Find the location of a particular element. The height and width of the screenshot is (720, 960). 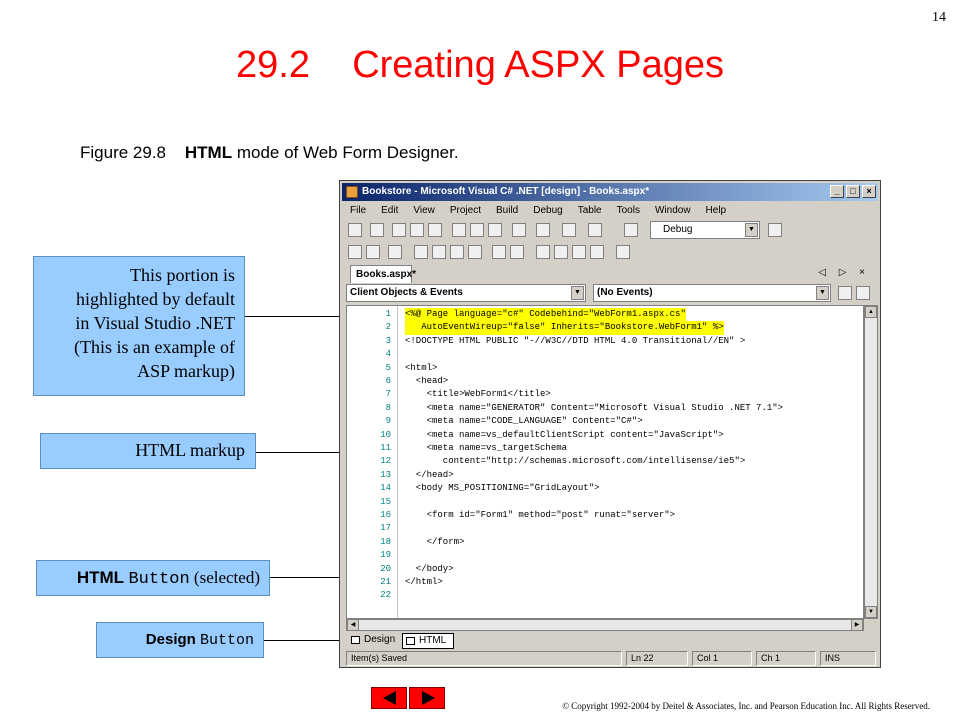

find-icon is located at coordinates (775, 230).